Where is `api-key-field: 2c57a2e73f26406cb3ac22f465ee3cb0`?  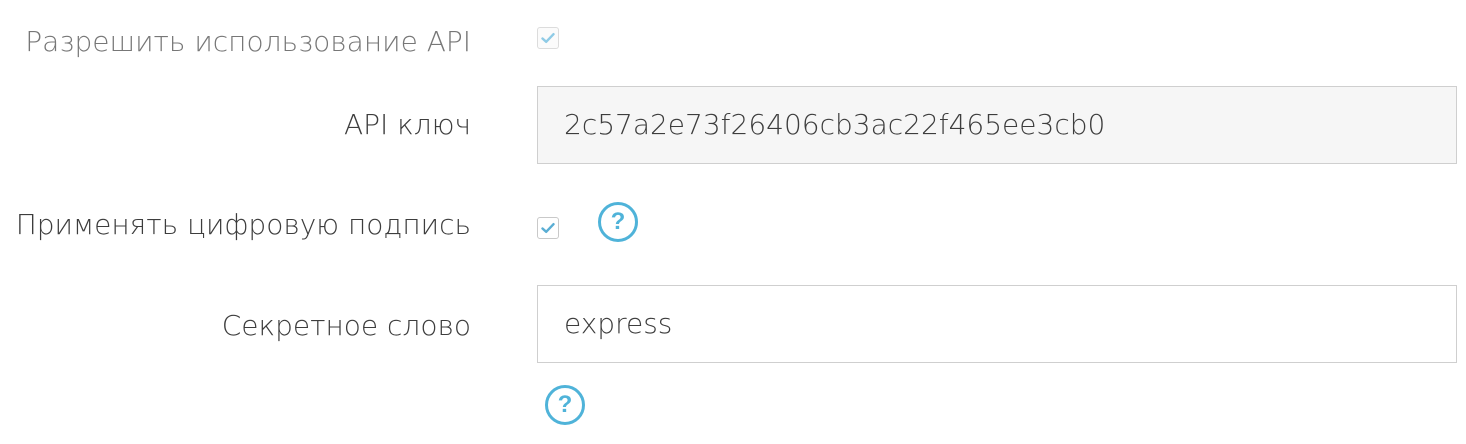
api-key-field: 2c57a2e73f26406cb3ac22f465ee3cb0 is located at coordinates (997, 125).